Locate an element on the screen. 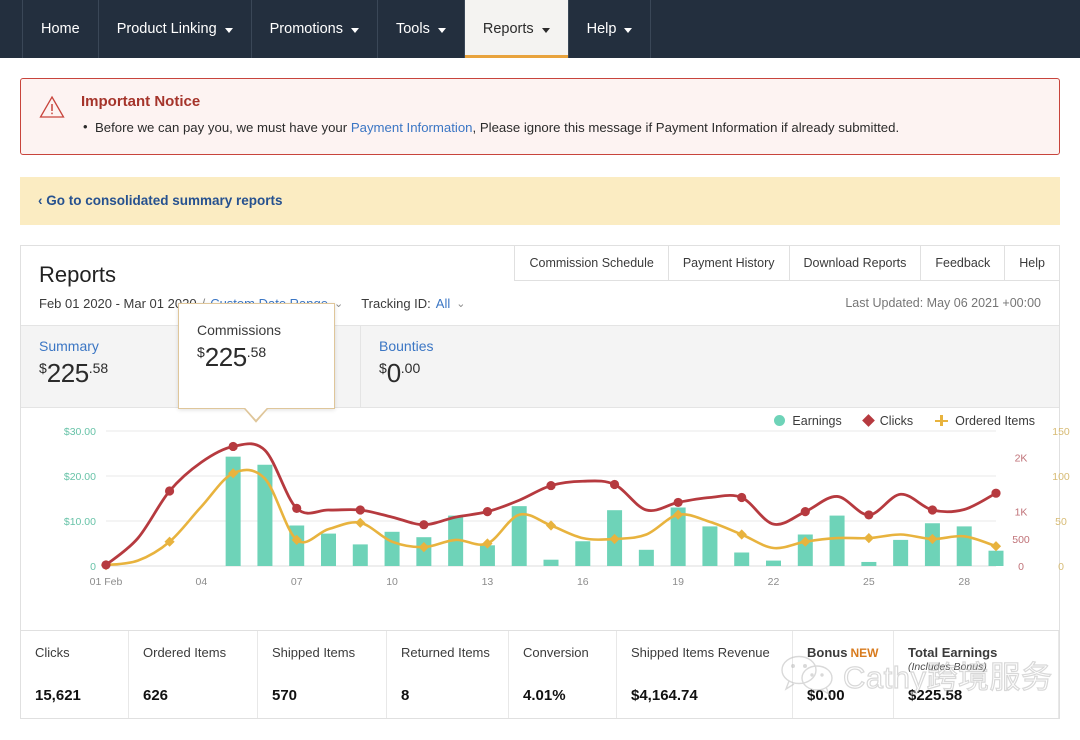  nav-item-promotions: Promotions is located at coordinates (313, 29).